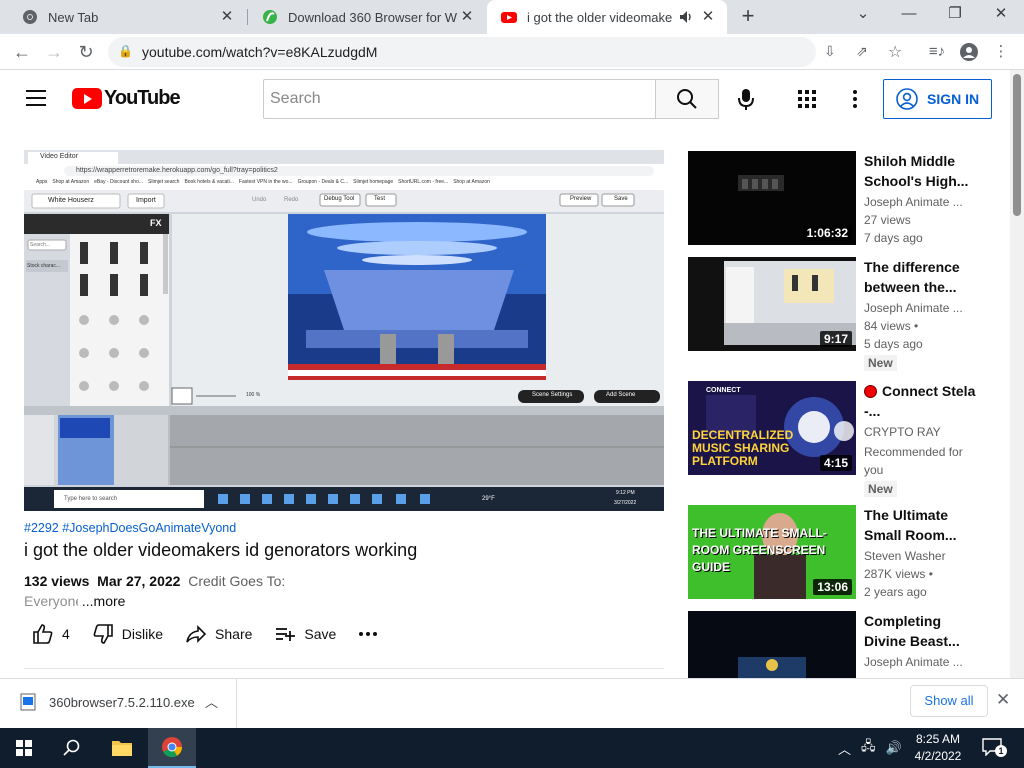 The height and width of the screenshot is (768, 1024). Describe the element at coordinates (270, 17) in the screenshot. I see `360-icon` at that location.